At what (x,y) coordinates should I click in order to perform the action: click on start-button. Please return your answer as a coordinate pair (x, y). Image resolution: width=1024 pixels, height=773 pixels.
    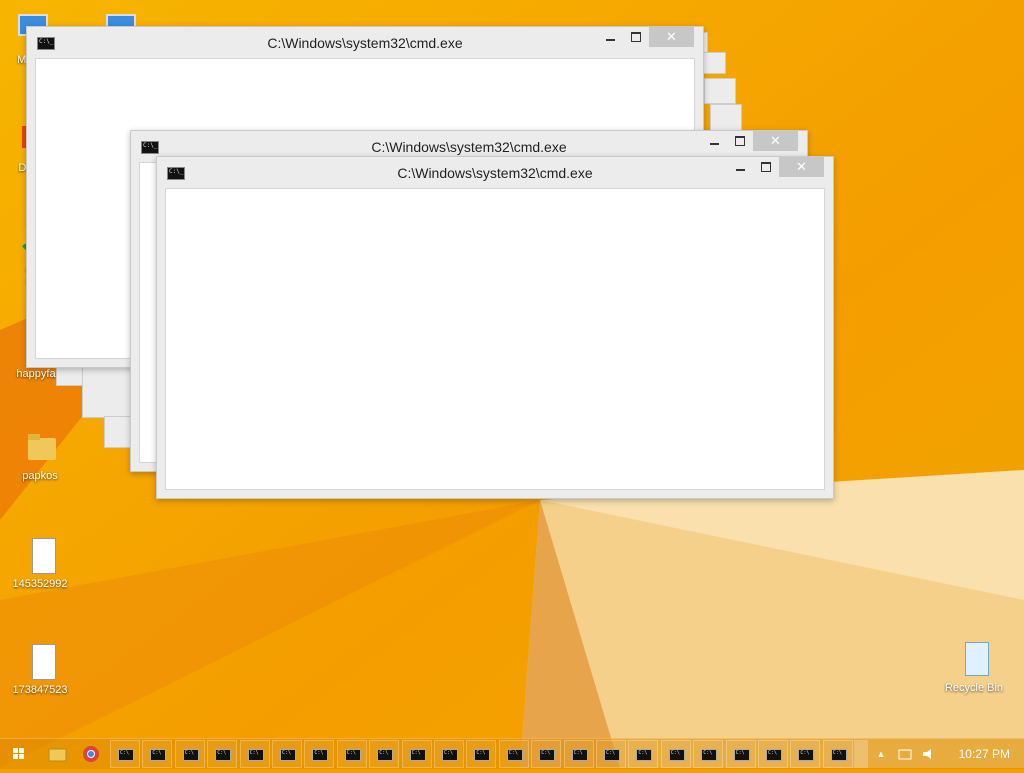
    Looking at the image, I should click on (19, 754).